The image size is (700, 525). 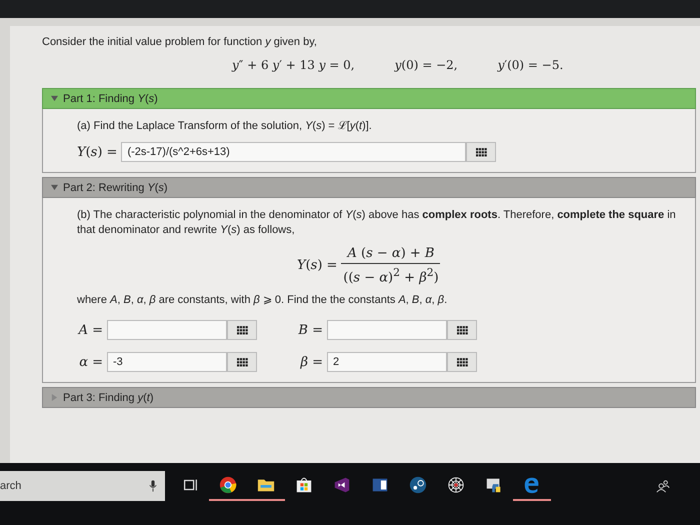 I want to click on formula-lhs: Y(s) =, so click(x=317, y=266).